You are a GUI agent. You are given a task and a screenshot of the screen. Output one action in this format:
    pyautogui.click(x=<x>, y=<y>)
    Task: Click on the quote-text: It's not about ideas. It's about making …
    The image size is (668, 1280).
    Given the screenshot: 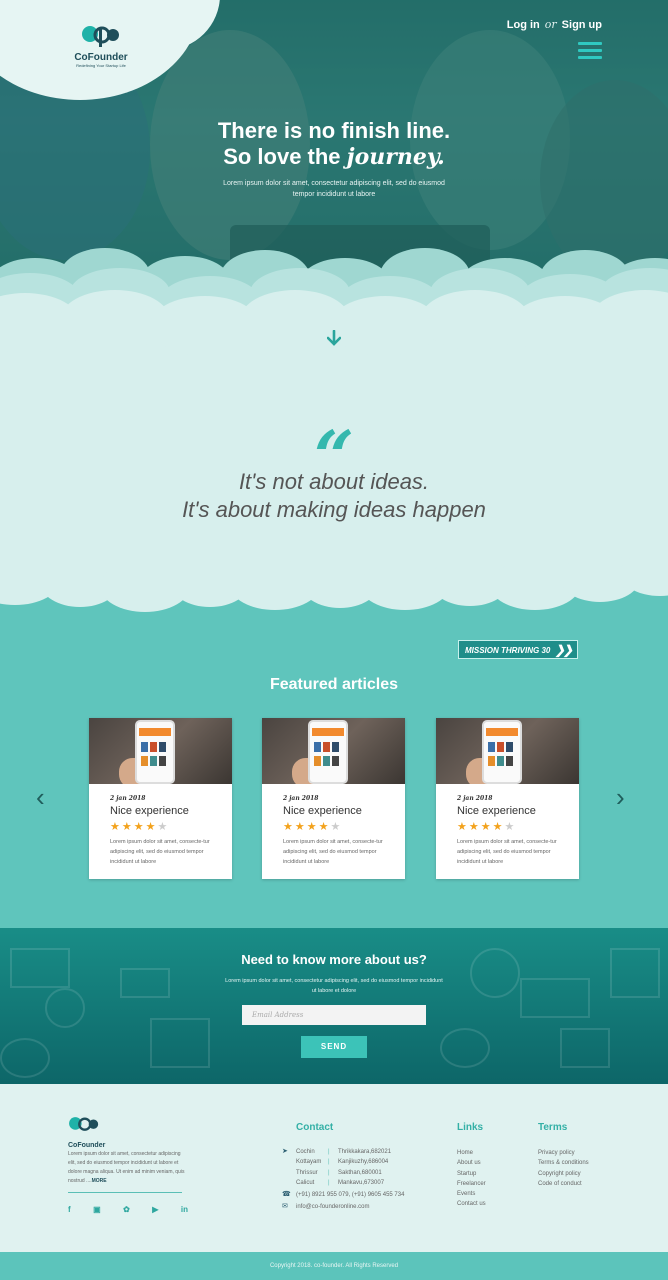 What is the action you would take?
    pyautogui.click(x=334, y=496)
    